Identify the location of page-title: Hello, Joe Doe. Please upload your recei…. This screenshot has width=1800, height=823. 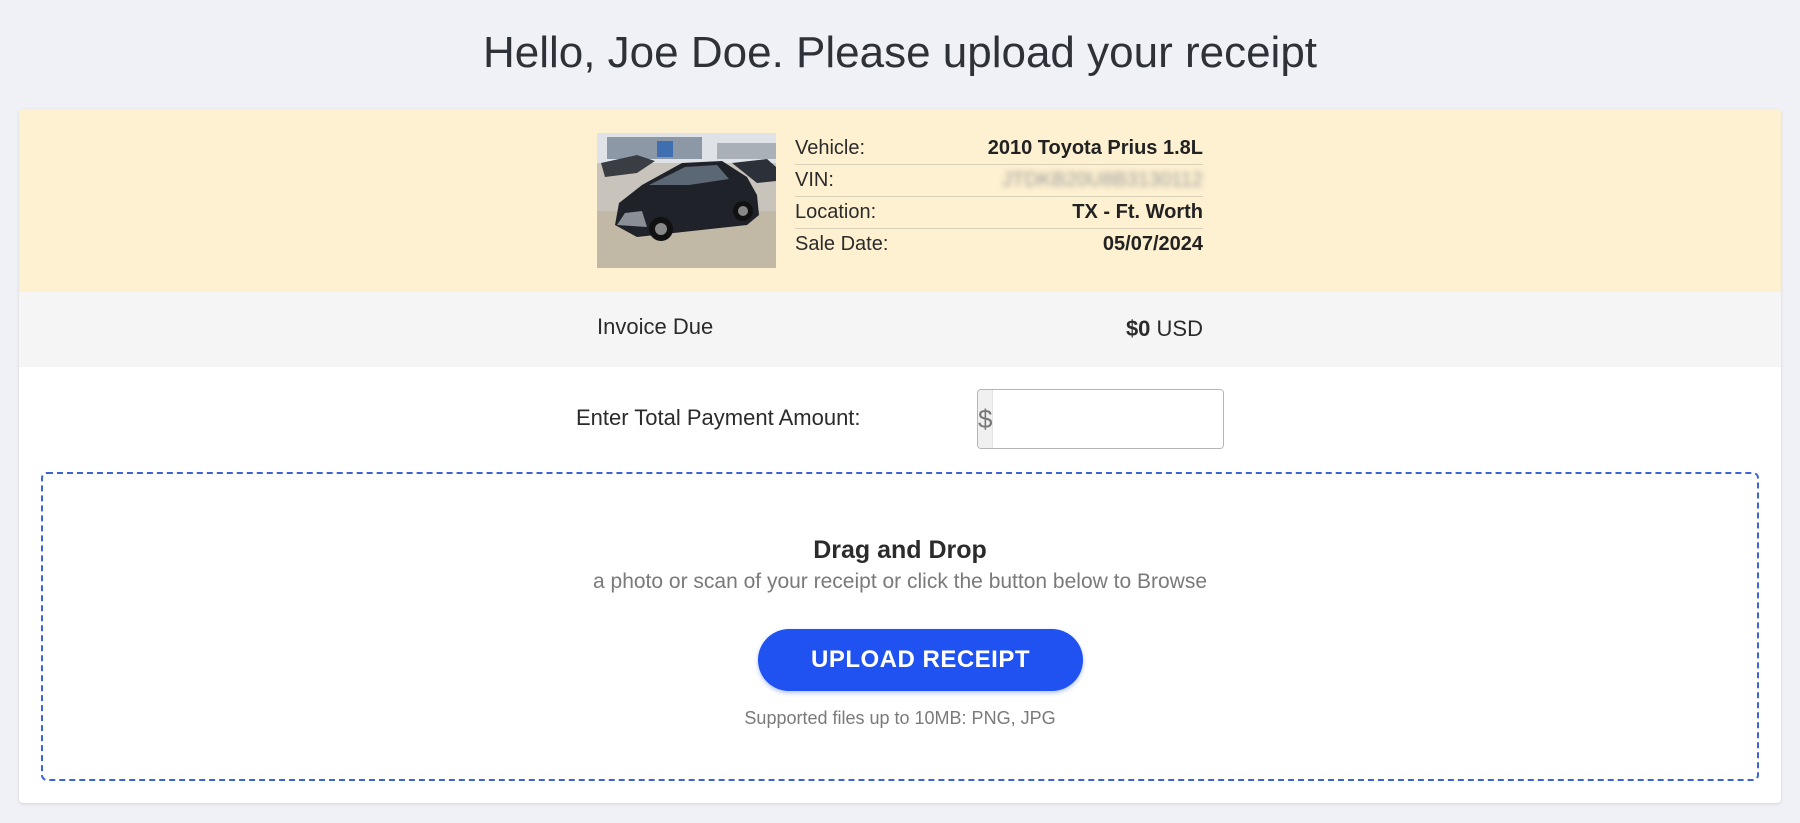
(900, 52).